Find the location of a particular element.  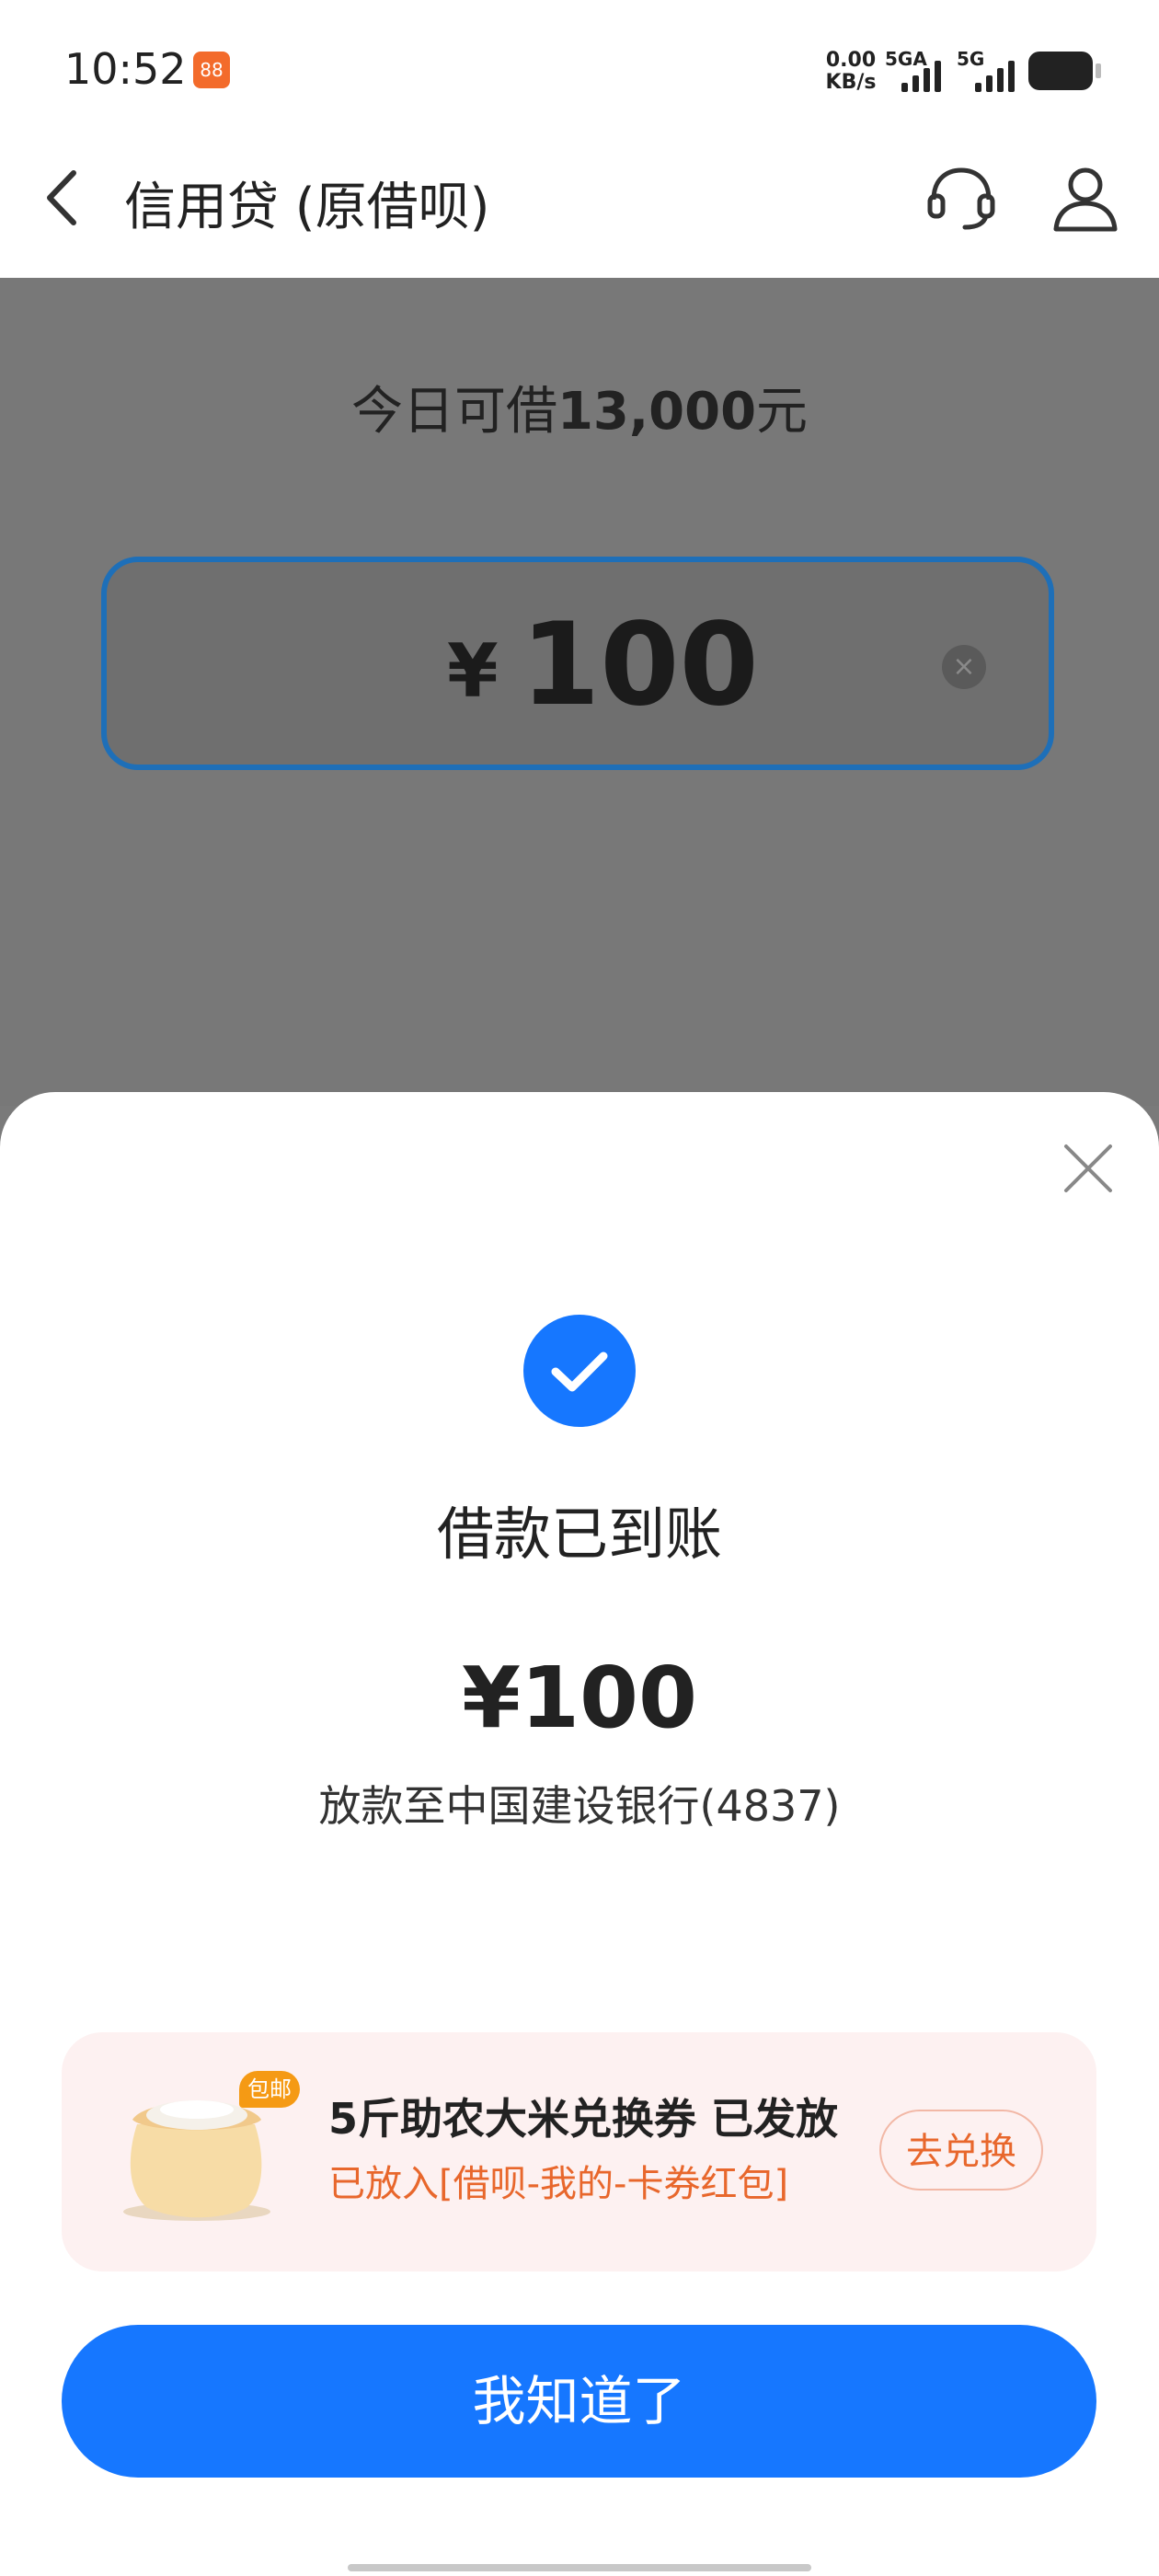

available-suffix: 元 is located at coordinates (782, 412).